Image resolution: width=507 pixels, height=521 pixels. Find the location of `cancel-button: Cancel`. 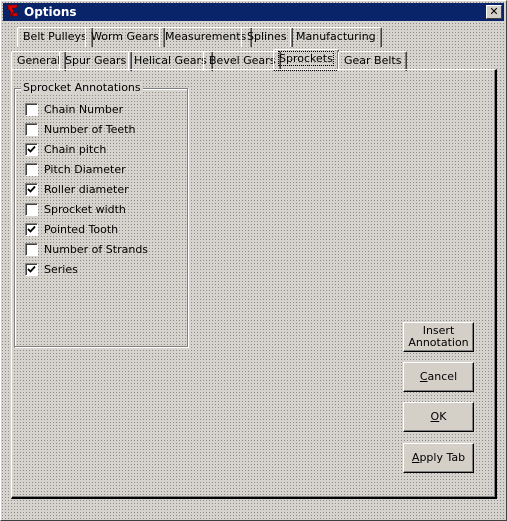

cancel-button: Cancel is located at coordinates (438, 377).